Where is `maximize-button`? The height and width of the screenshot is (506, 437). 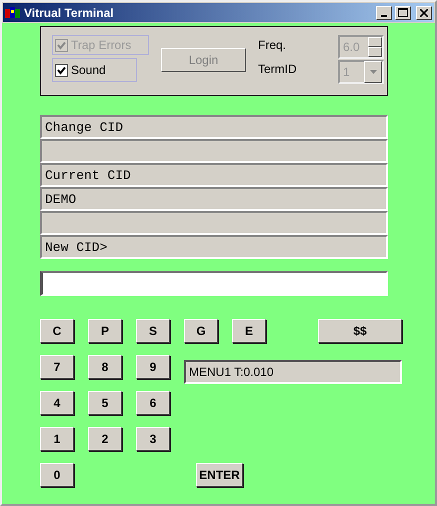
maximize-button is located at coordinates (403, 13).